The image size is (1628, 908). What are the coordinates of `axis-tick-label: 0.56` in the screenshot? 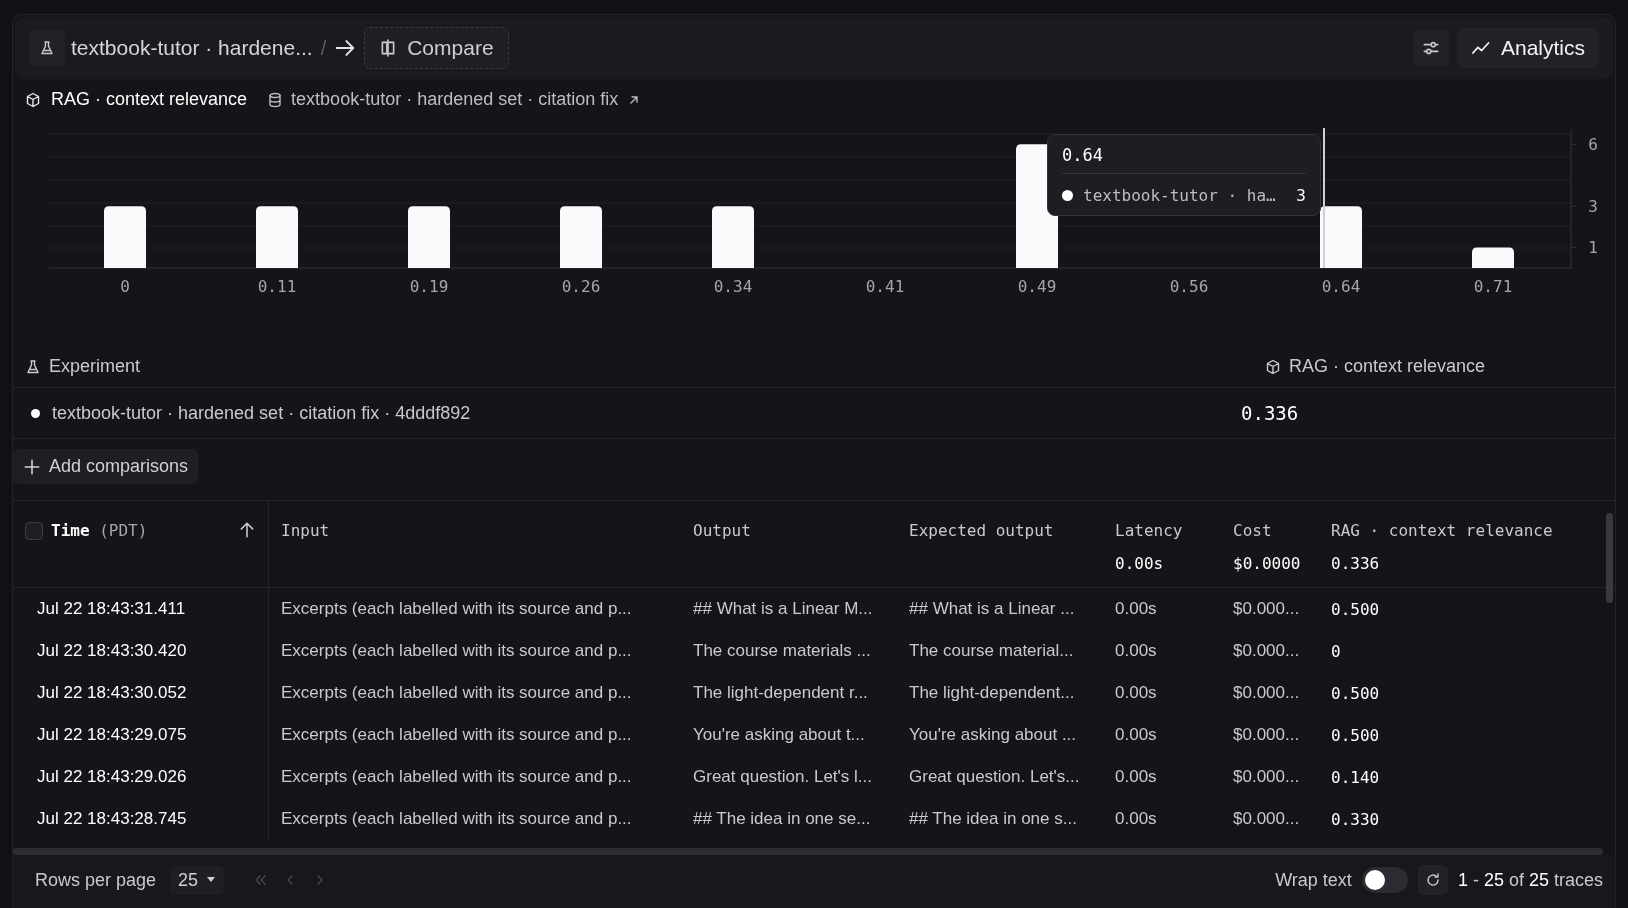 It's located at (1189, 286).